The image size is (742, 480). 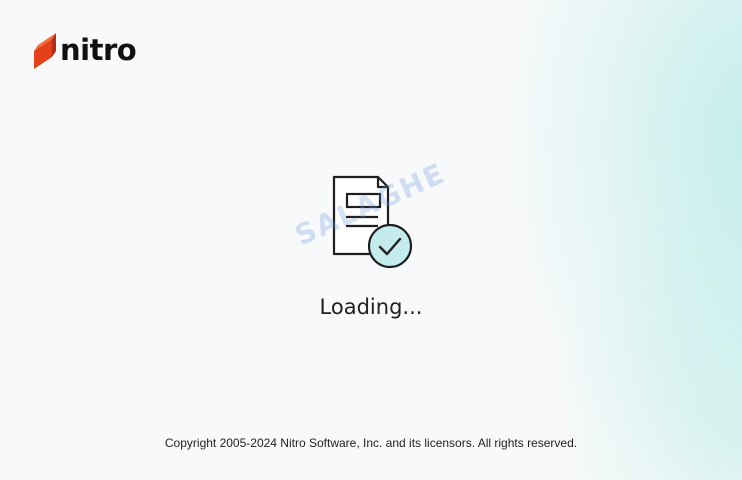 I want to click on nitro-logo: nitro, so click(x=84, y=51).